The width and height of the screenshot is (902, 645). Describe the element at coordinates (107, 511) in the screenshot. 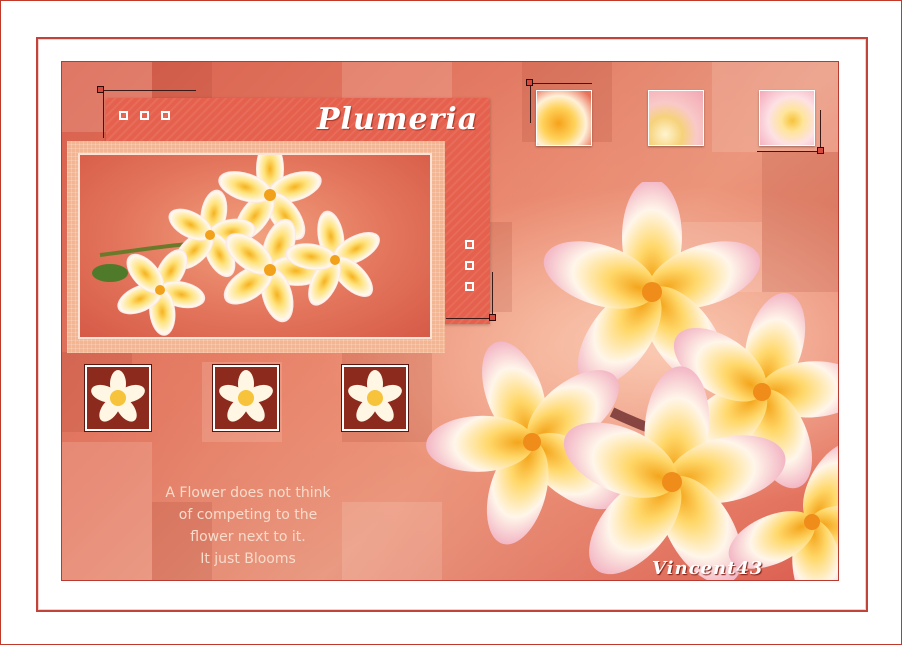

I see `bg-tile` at that location.